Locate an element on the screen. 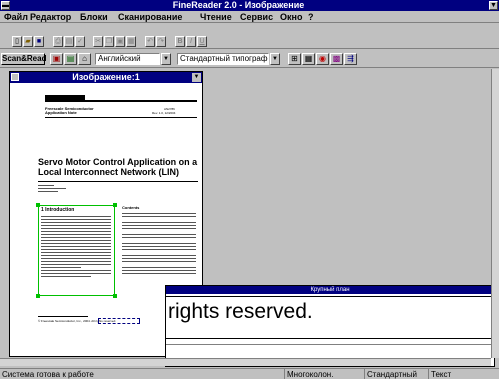 This screenshot has height=379, width=499. paste-icon: ▣ is located at coordinates (120, 41).